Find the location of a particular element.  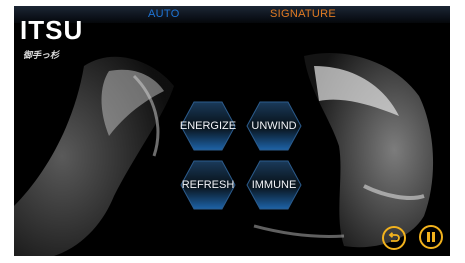

energize-button: ENERGIZE is located at coordinates (208, 126).